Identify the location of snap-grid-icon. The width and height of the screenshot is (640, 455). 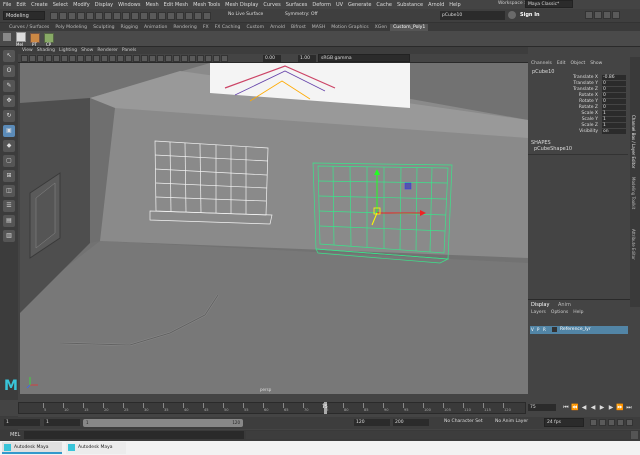
(126, 16).